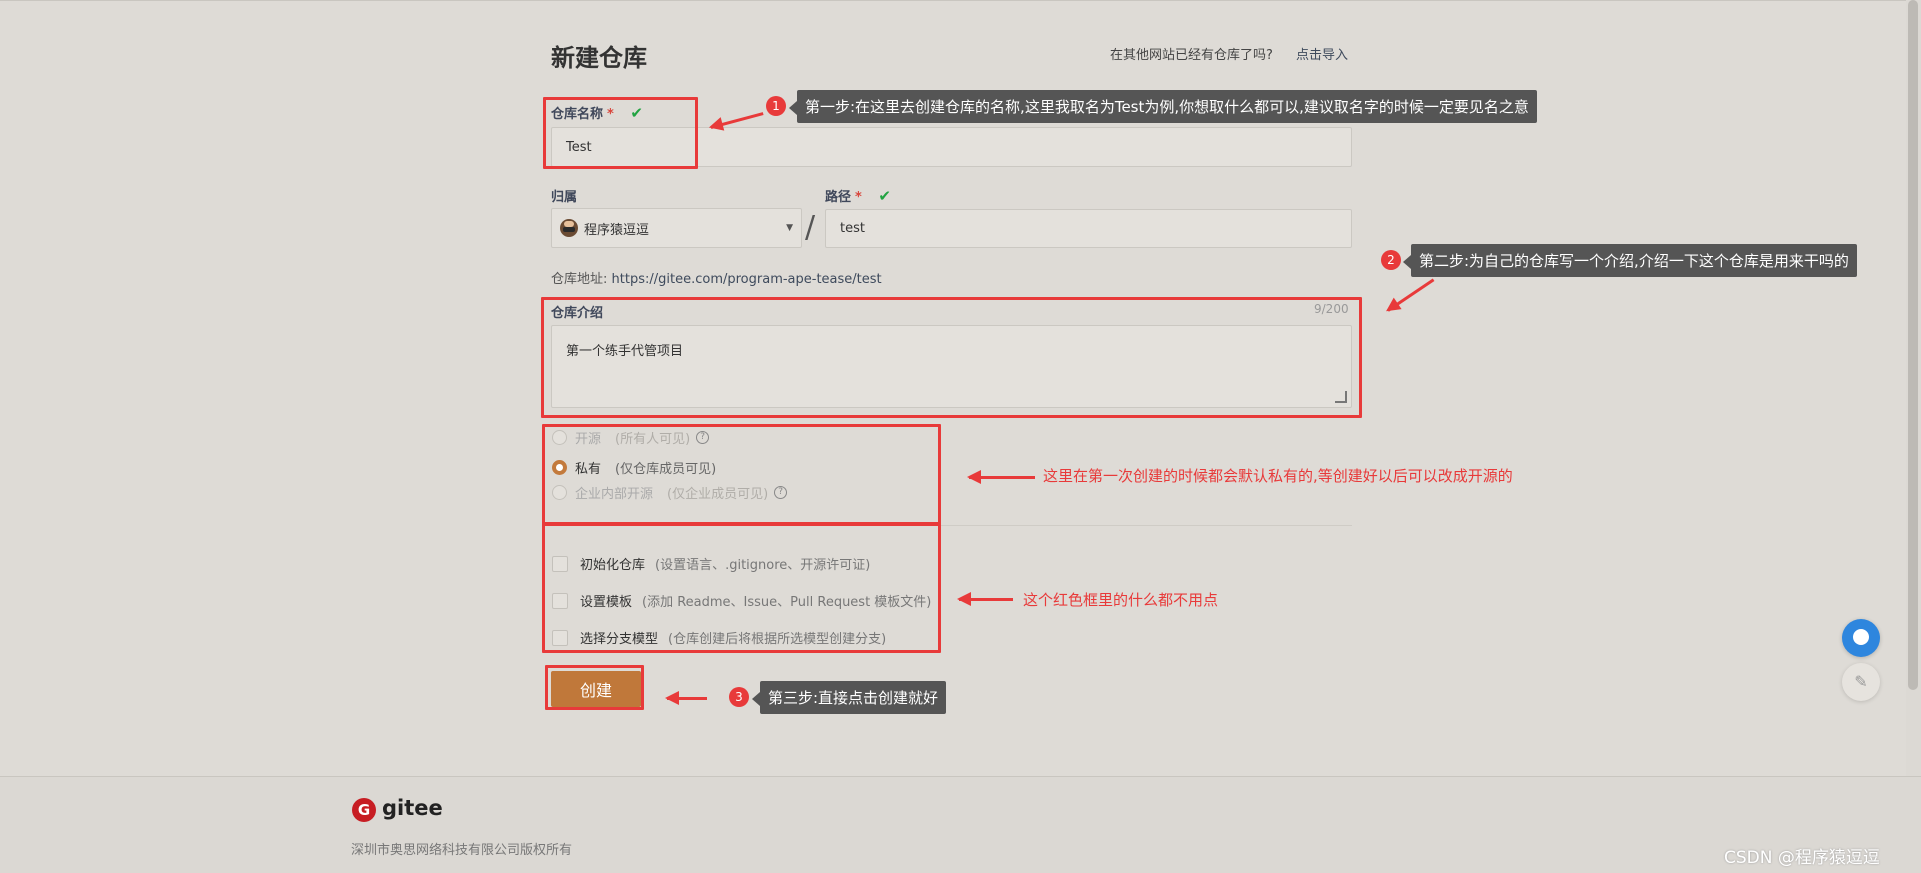 Image resolution: width=1921 pixels, height=873 pixels. I want to click on chevron-down-icon: ▼, so click(789, 228).